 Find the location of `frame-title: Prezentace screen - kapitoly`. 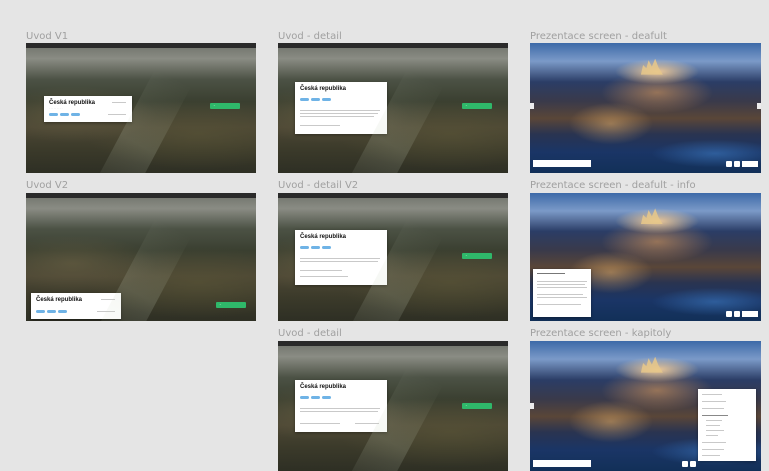

frame-title: Prezentace screen - kapitoly is located at coordinates (601, 333).